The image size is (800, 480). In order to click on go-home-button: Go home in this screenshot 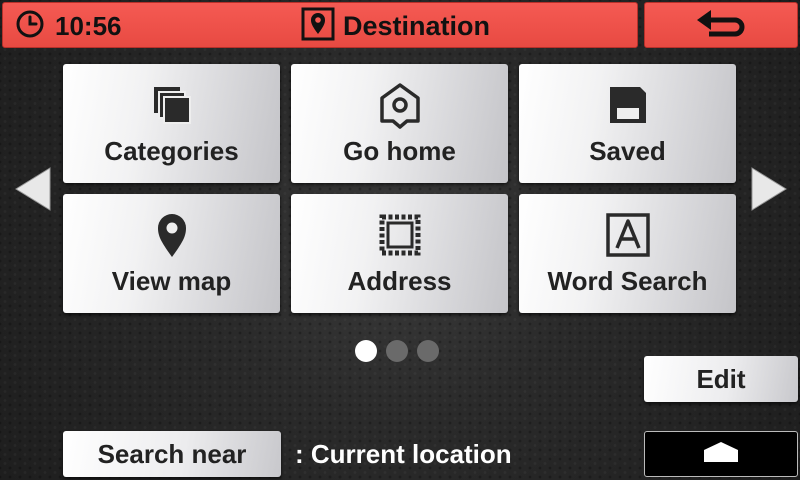, I will do `click(399, 123)`.